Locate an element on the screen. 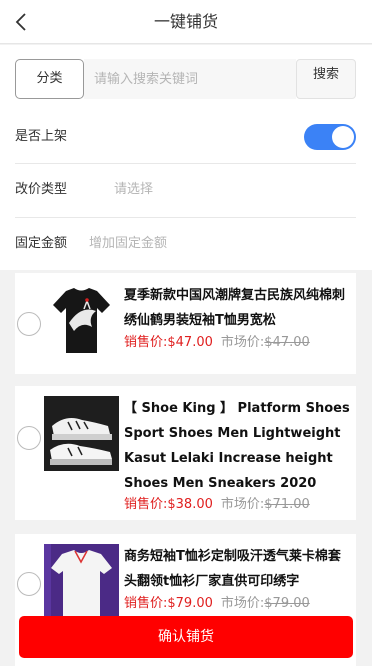 This screenshot has height=666, width=372. polo-shirt-image is located at coordinates (81, 585).